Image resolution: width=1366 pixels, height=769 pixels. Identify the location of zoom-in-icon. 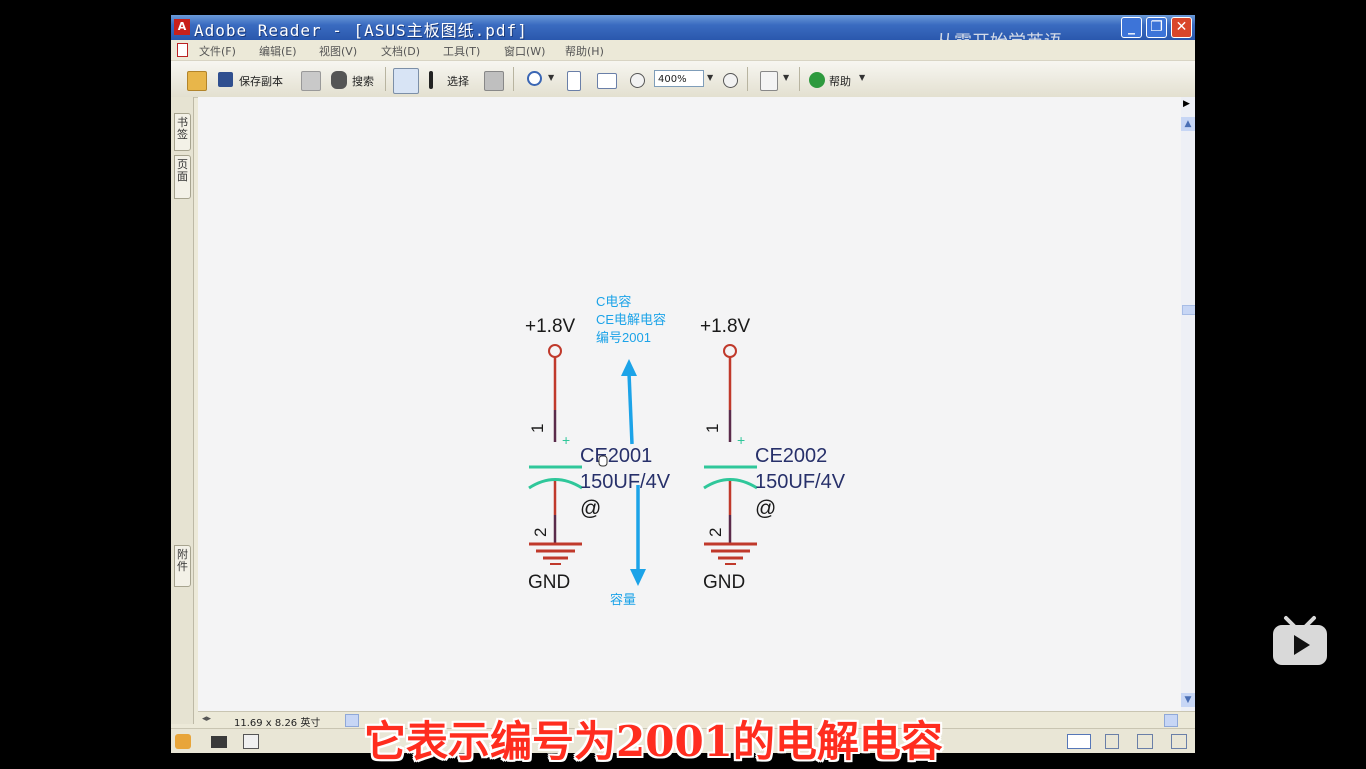
(534, 78).